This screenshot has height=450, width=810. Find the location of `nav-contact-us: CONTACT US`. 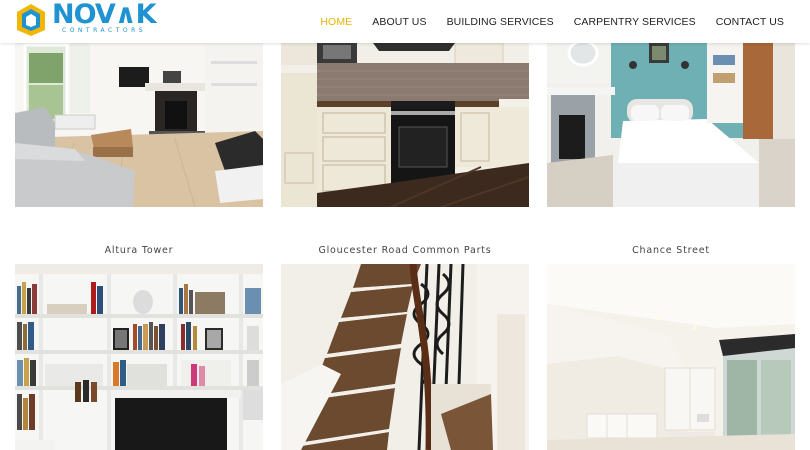

nav-contact-us: CONTACT US is located at coordinates (750, 22).